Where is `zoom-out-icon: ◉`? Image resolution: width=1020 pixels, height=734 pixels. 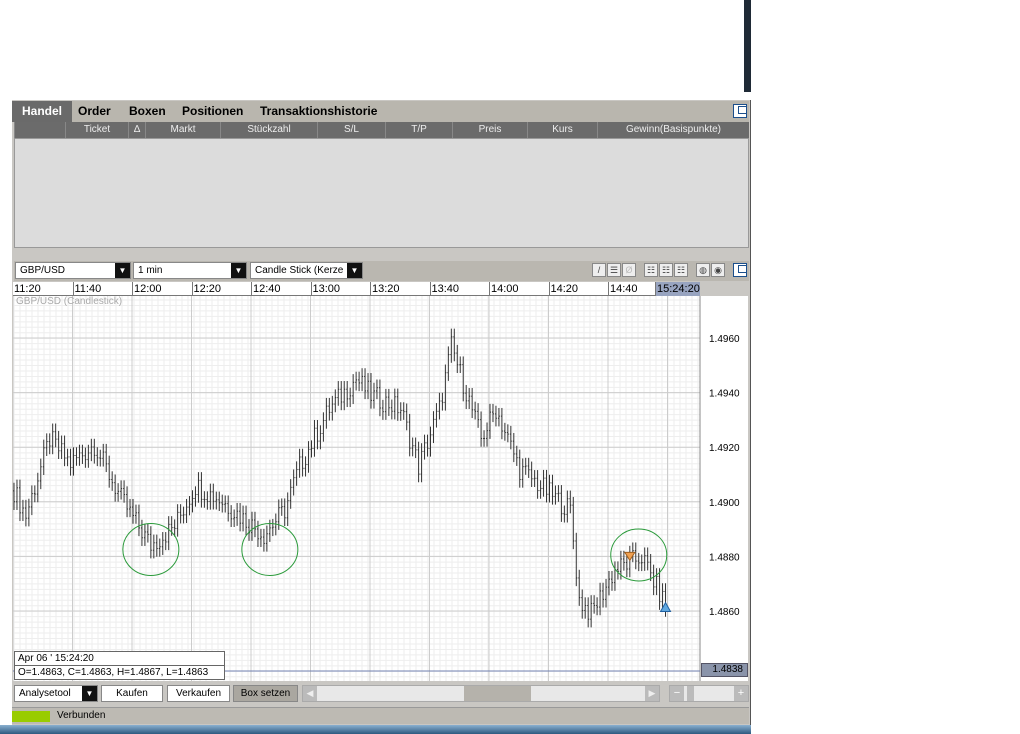
zoom-out-icon: ◉ is located at coordinates (718, 270).